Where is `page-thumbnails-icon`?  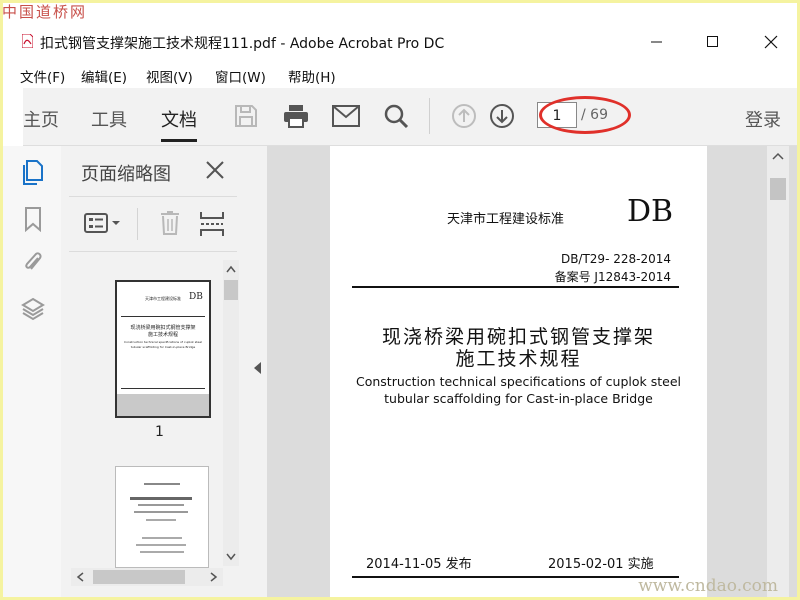
page-thumbnails-icon is located at coordinates (33, 173).